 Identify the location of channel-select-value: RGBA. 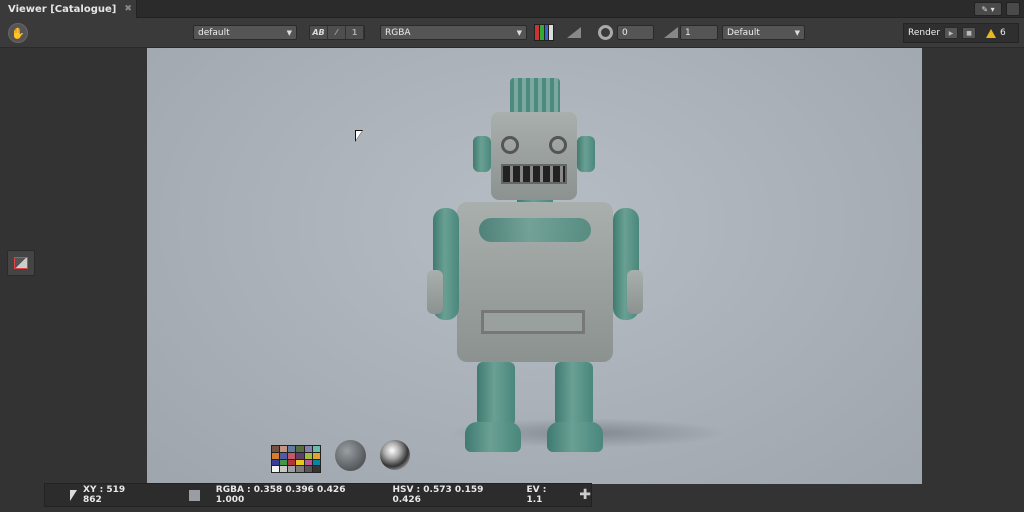
(398, 32).